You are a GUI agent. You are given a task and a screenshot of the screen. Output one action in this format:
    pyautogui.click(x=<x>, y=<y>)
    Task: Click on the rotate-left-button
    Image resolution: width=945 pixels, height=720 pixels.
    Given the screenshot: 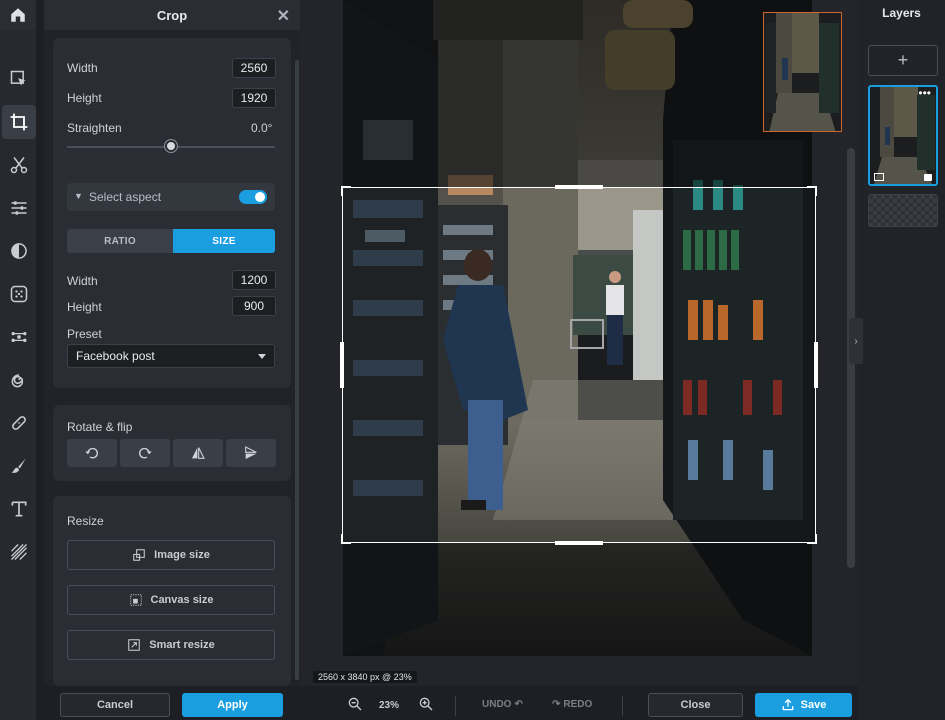 What is the action you would take?
    pyautogui.click(x=92, y=453)
    